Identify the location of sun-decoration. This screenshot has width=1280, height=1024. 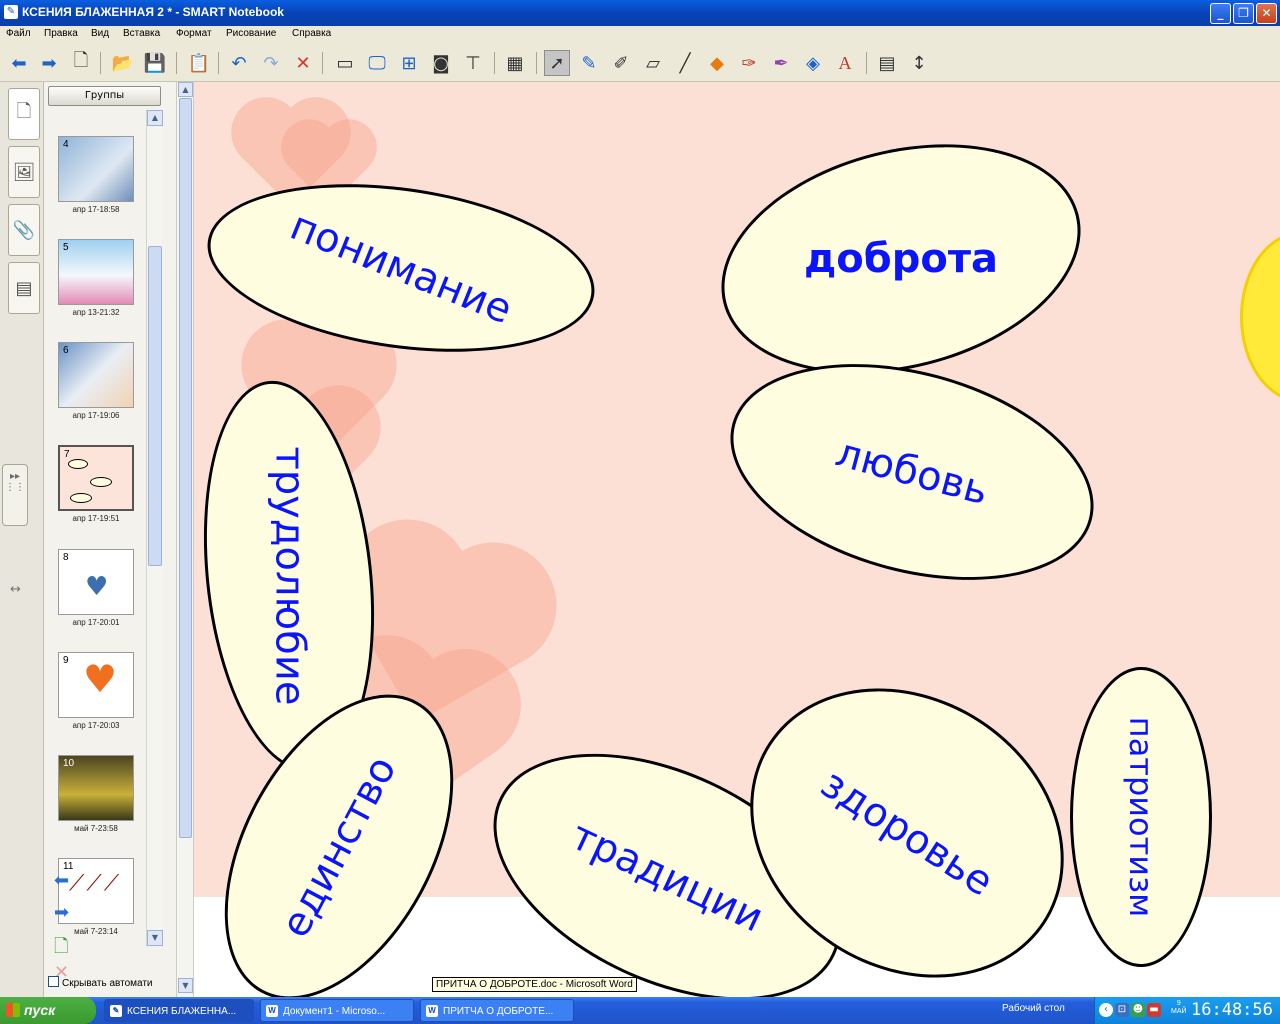
(1260, 317).